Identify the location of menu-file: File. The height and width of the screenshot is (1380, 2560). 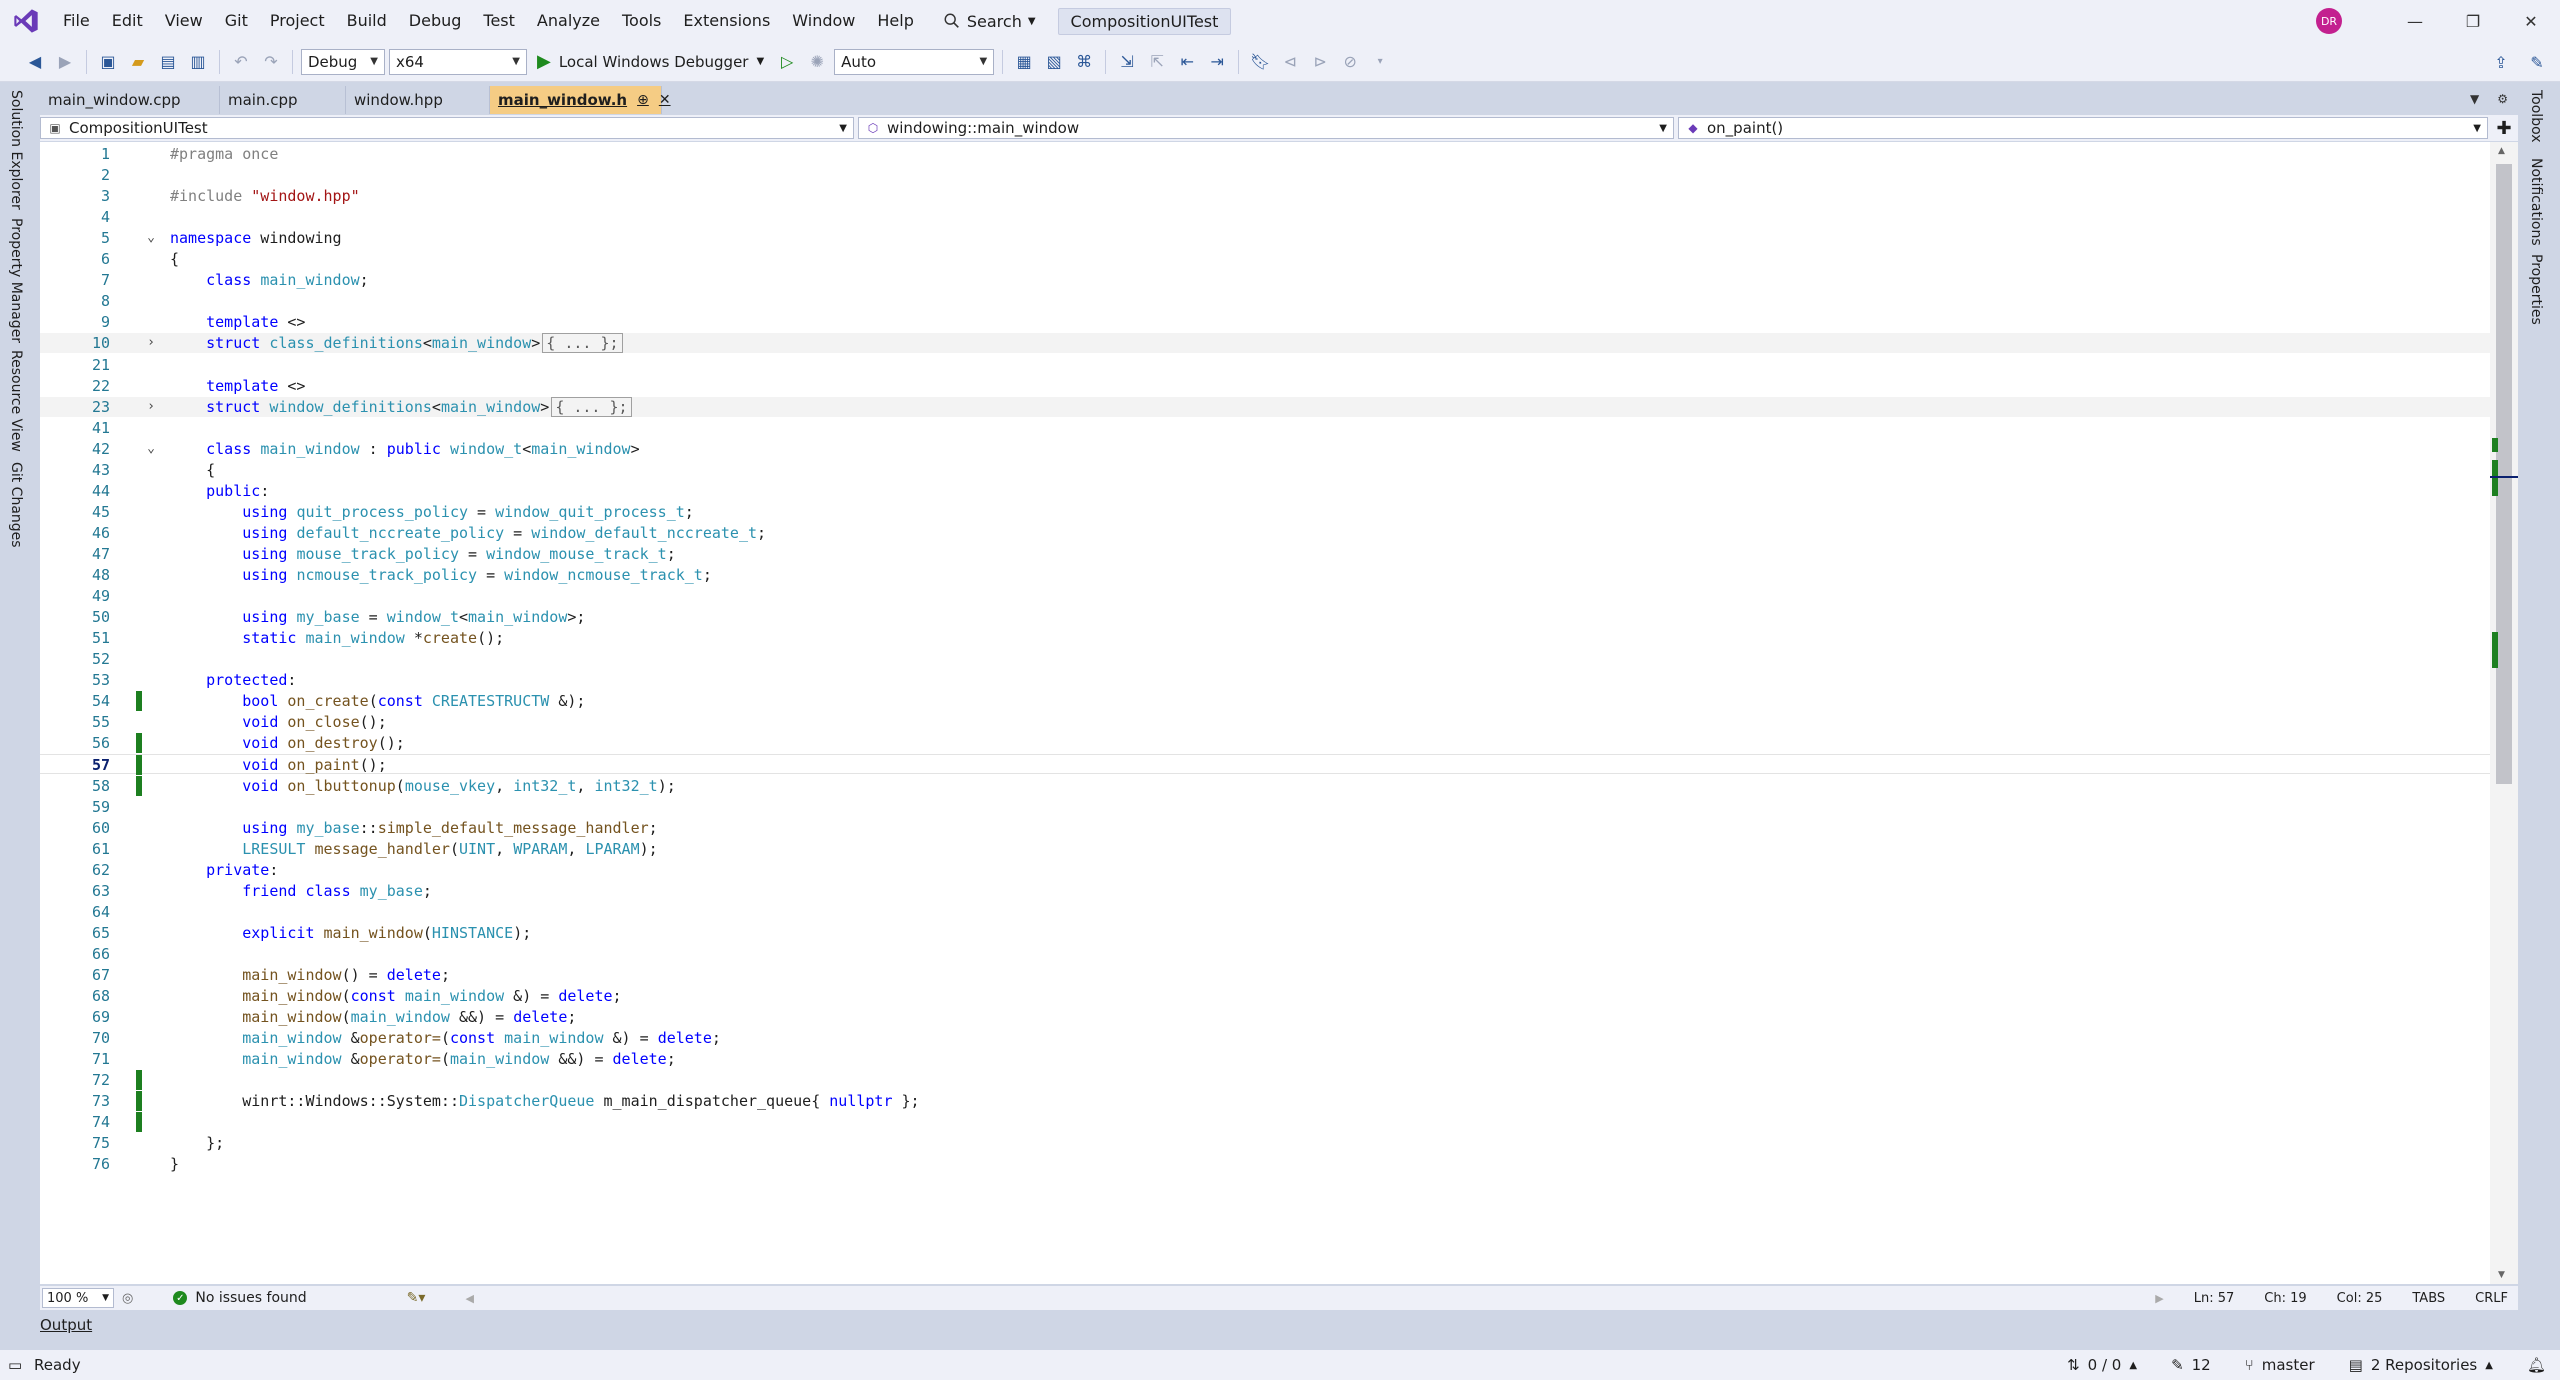
(76, 21).